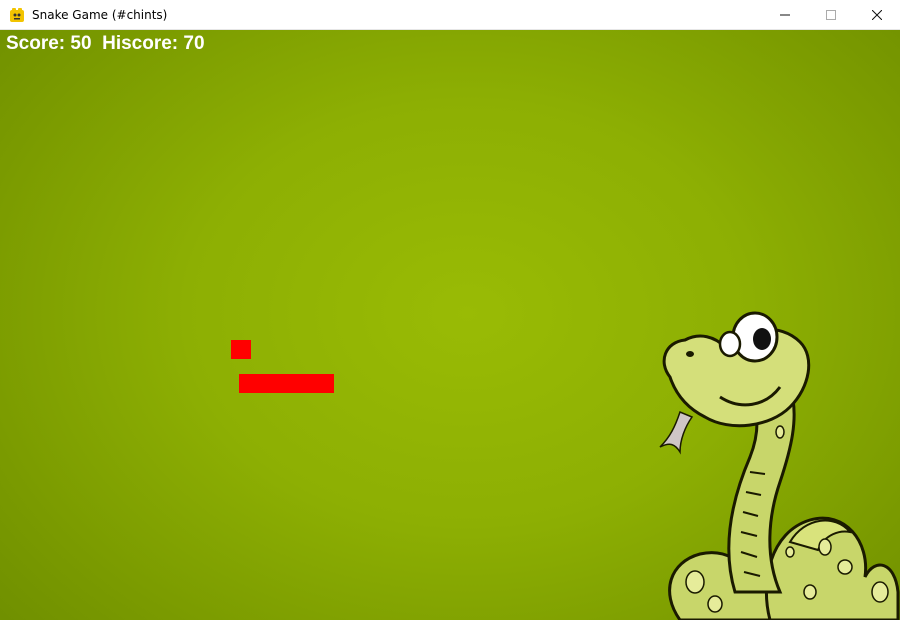  I want to click on maximize-icon, so click(831, 15).